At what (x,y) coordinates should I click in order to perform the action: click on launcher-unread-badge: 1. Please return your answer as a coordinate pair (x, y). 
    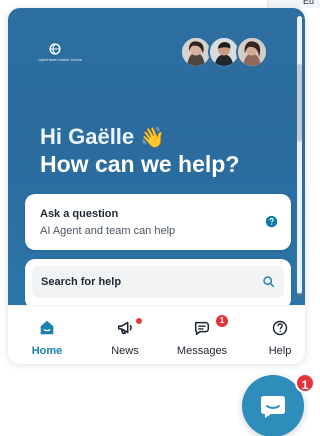
    Looking at the image, I should click on (305, 383).